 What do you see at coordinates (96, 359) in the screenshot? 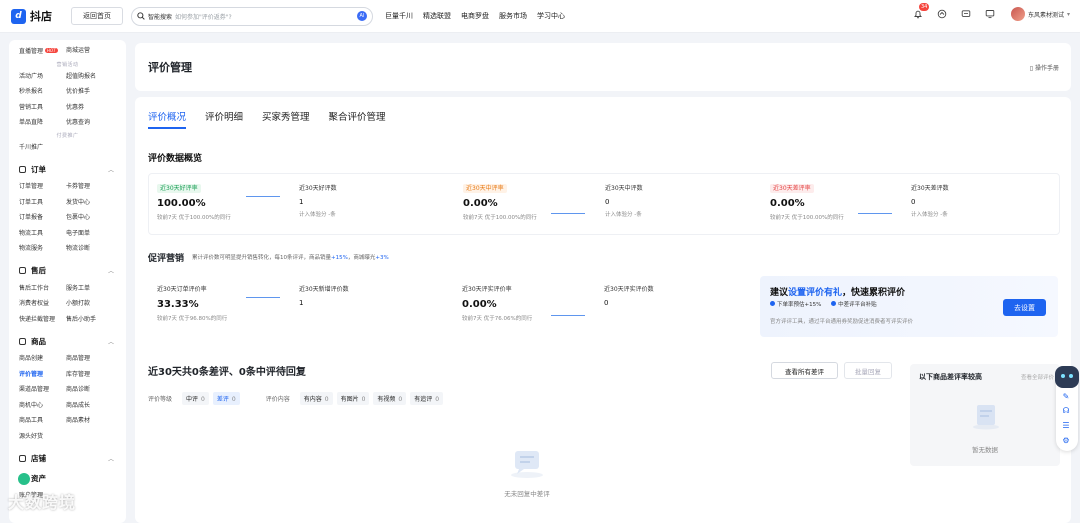
I see `sidebar-item: 商品管理` at bounding box center [96, 359].